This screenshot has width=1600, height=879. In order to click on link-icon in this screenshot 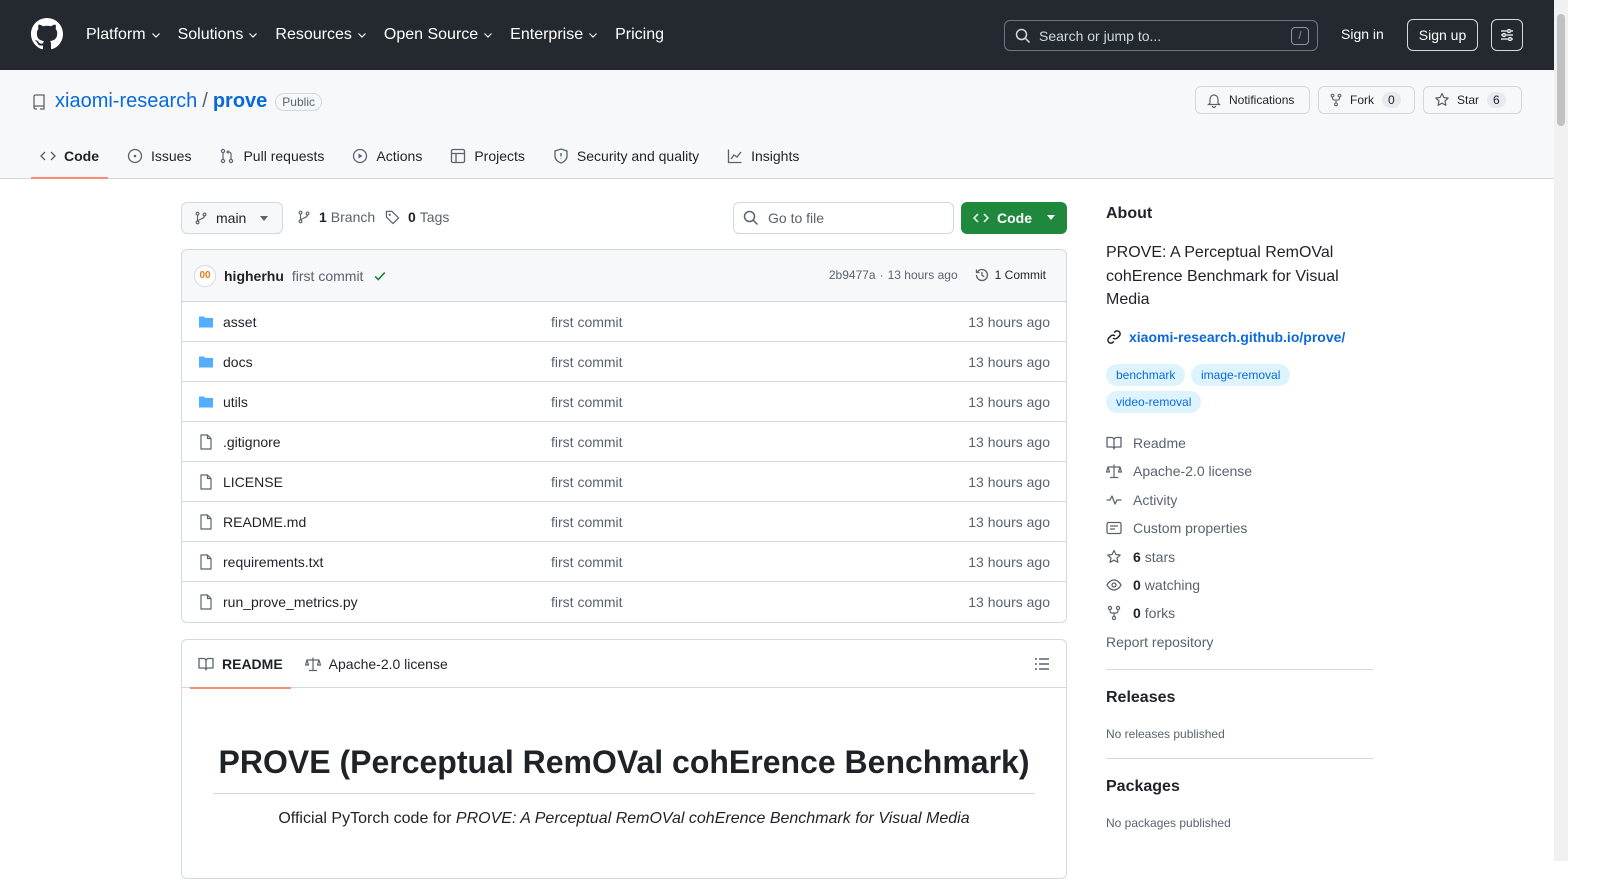, I will do `click(1114, 337)`.